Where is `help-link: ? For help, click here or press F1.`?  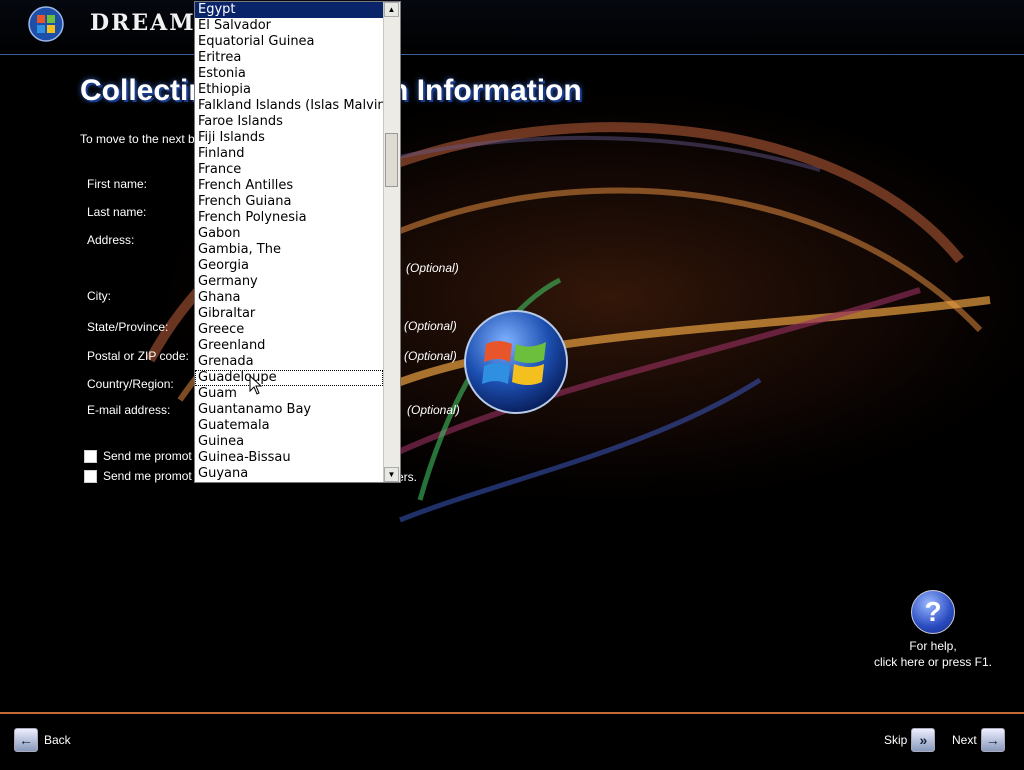 help-link: ? For help, click here or press F1. is located at coordinates (933, 630).